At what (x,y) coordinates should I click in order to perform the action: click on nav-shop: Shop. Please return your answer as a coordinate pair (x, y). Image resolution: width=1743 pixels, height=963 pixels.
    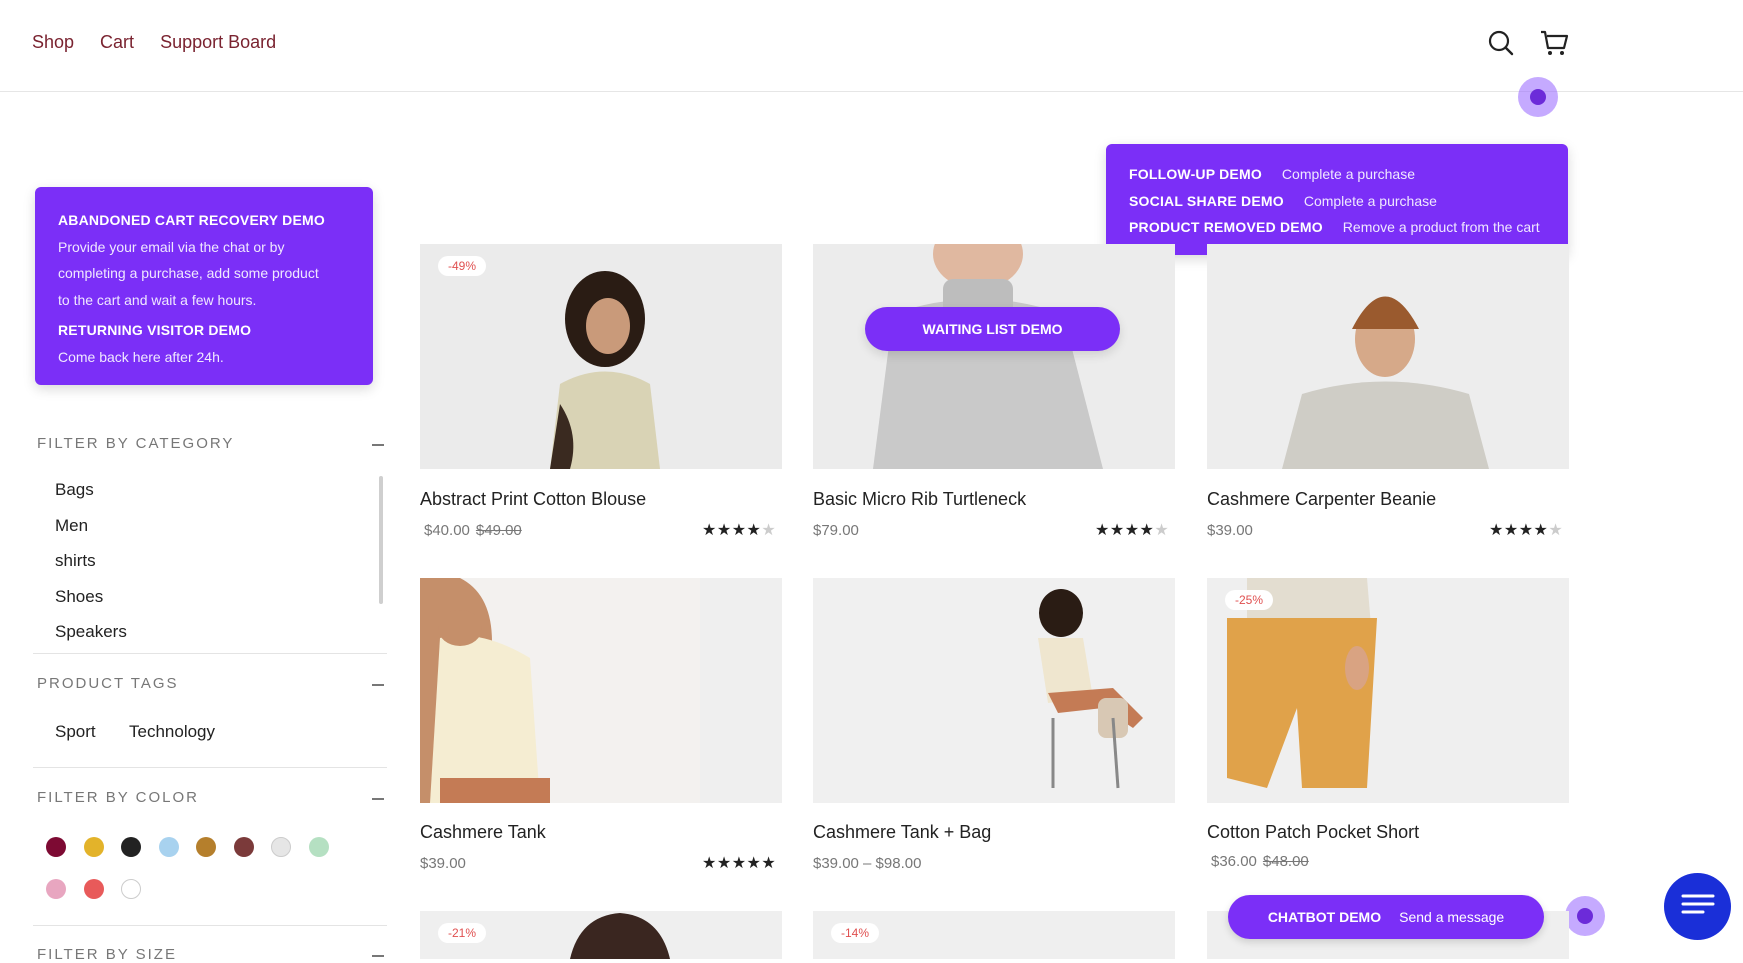
    Looking at the image, I should click on (53, 42).